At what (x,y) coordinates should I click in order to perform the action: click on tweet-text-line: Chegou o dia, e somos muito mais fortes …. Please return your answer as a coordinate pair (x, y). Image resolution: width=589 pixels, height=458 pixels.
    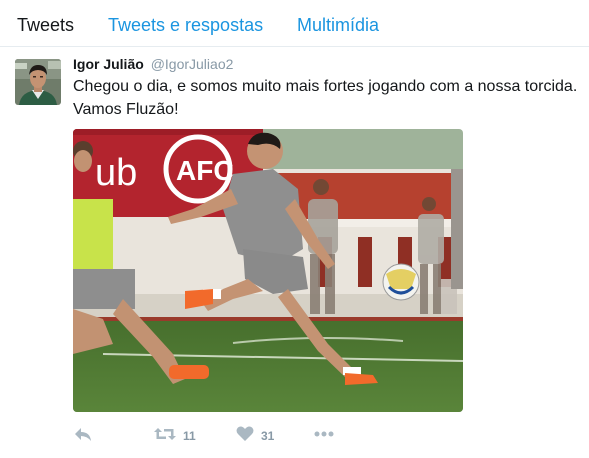
    Looking at the image, I should click on (325, 86).